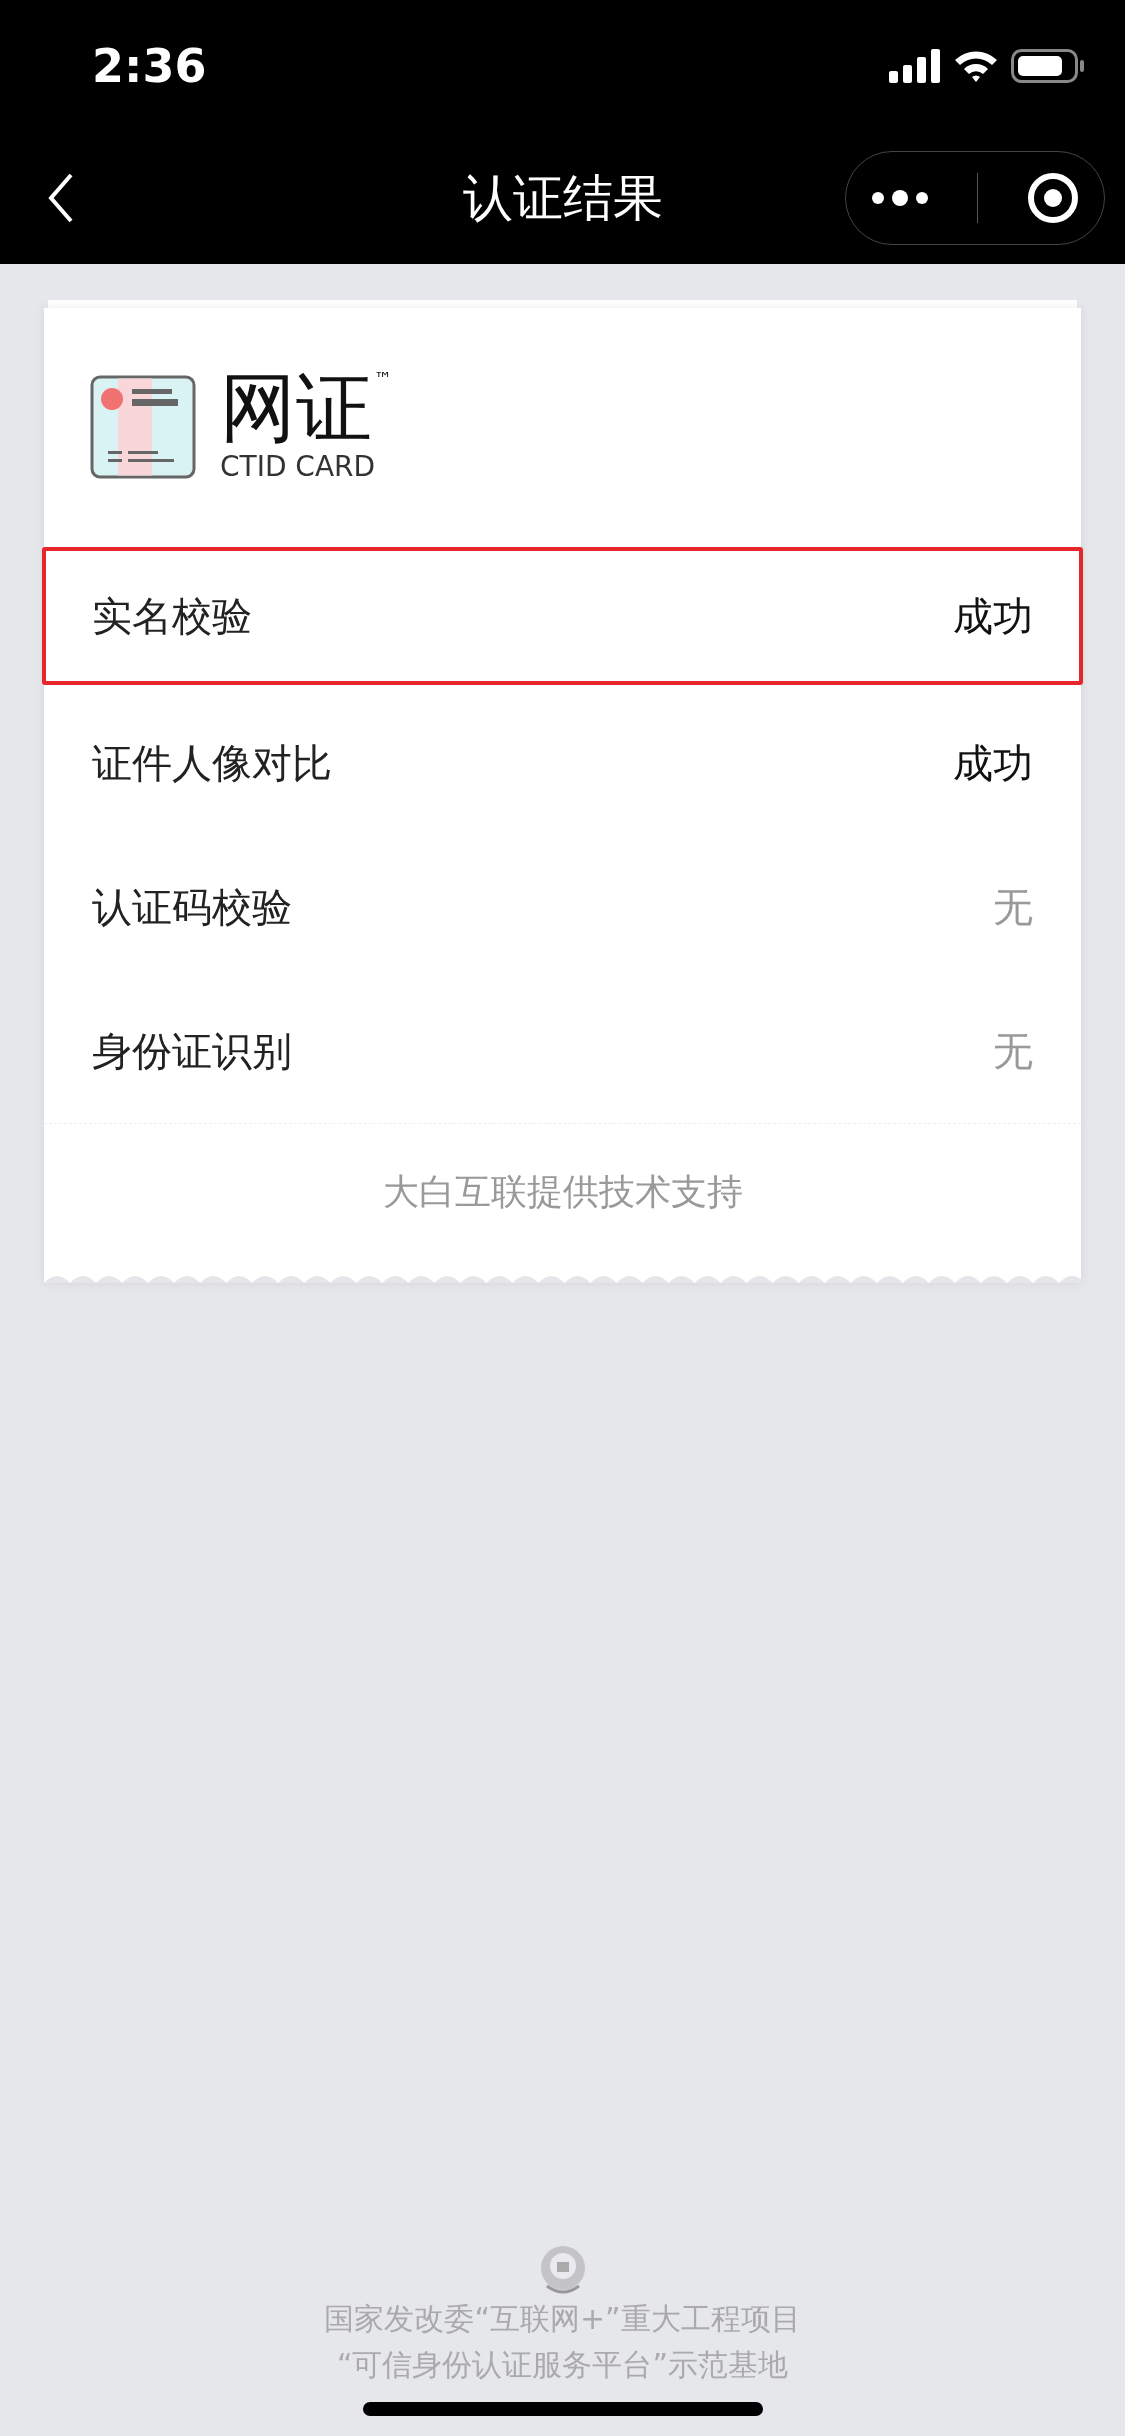  I want to click on brand-name: 网证, so click(296, 408).